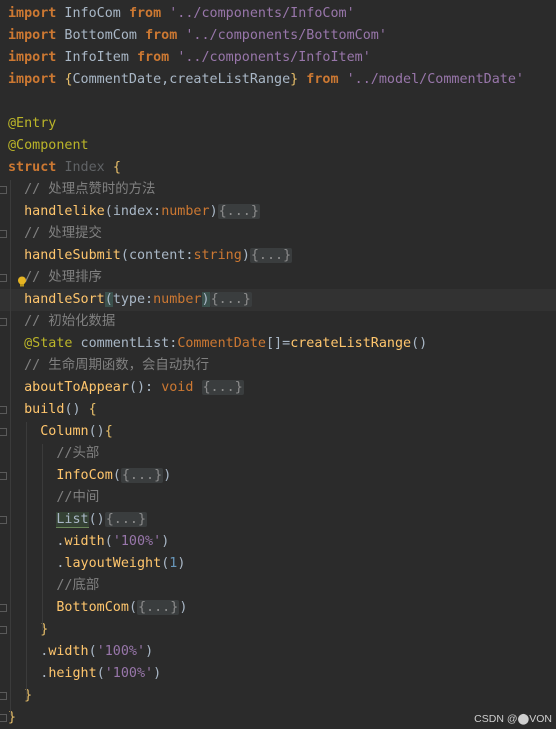  Describe the element at coordinates (322, 79) in the screenshot. I see `code-token: from` at that location.